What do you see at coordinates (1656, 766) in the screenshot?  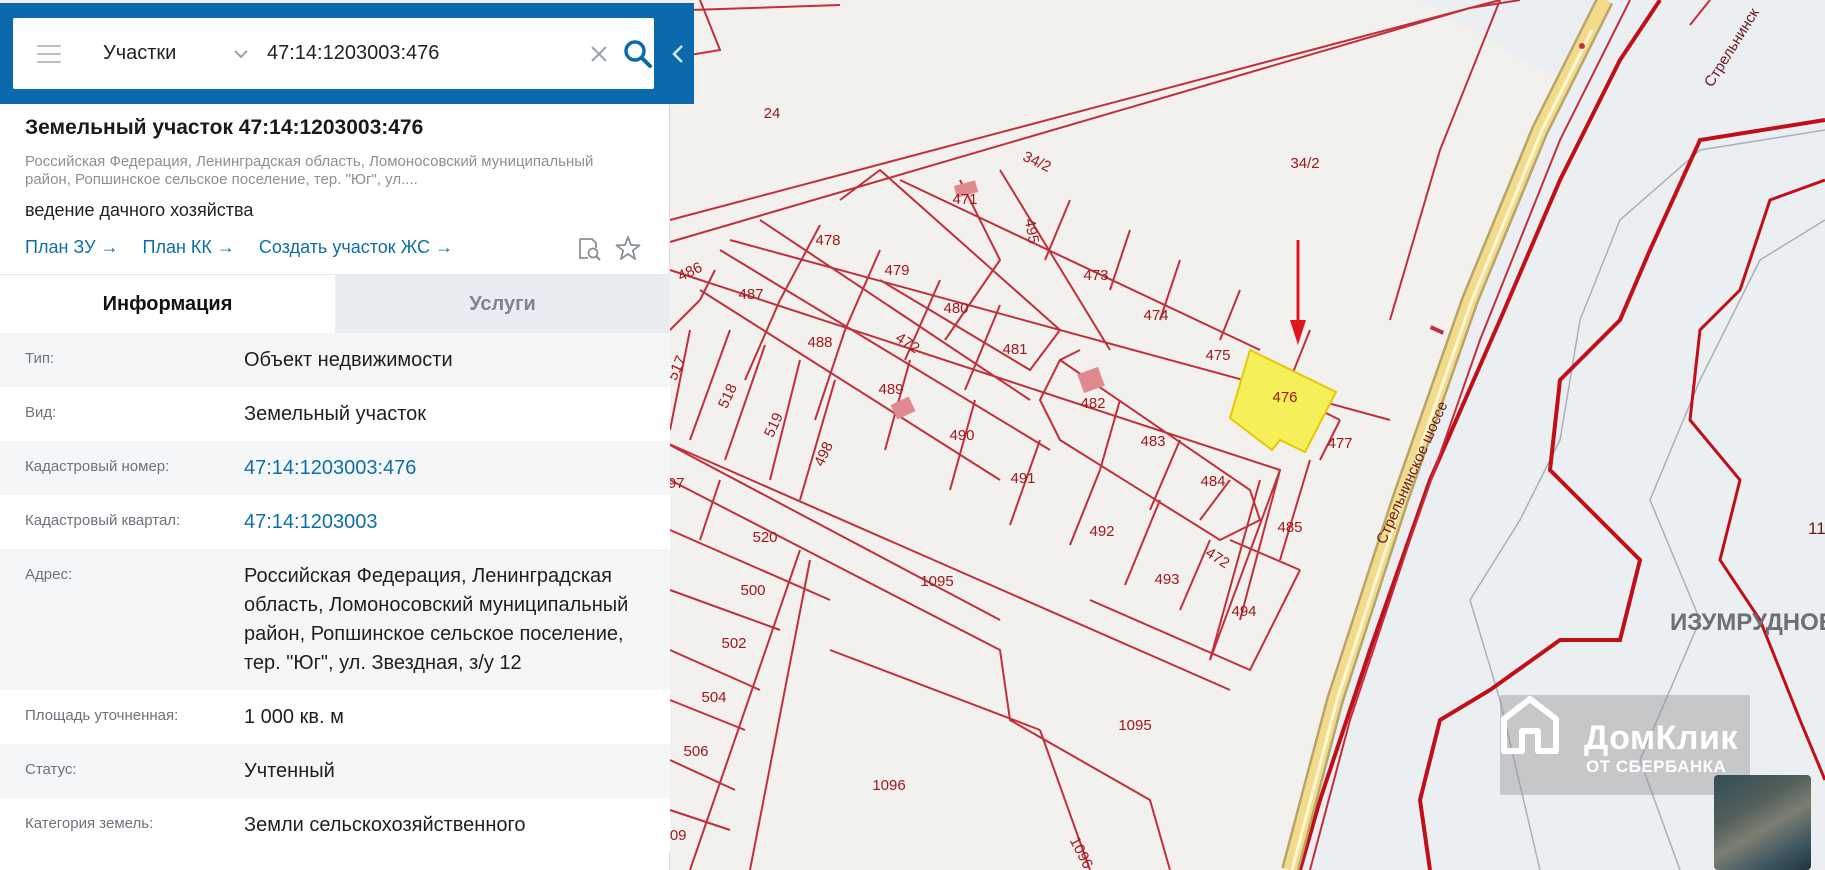 I see `watermark-subtitle: ОТ СБЕРБАНКА` at bounding box center [1656, 766].